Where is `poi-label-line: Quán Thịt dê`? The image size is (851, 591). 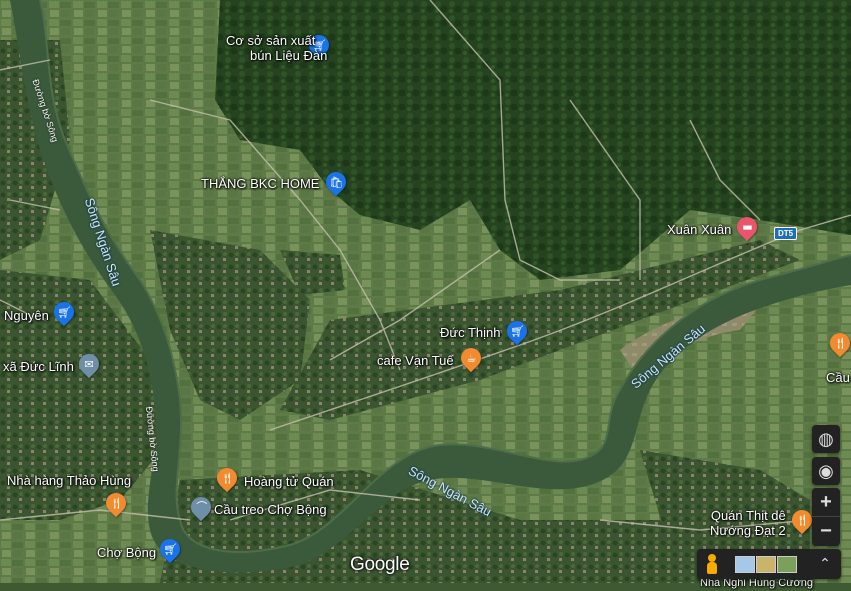
poi-label-line: Quán Thịt dê is located at coordinates (748, 515).